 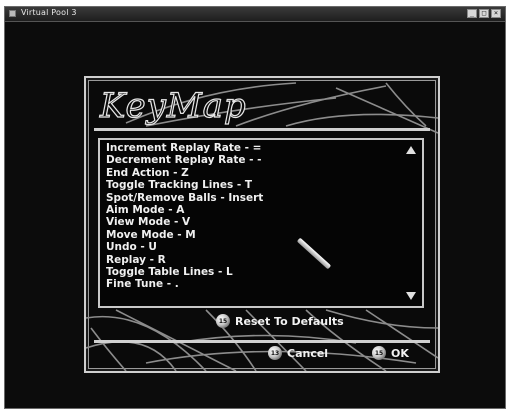 What do you see at coordinates (262, 341) in the screenshot?
I see `bottom-divider` at bounding box center [262, 341].